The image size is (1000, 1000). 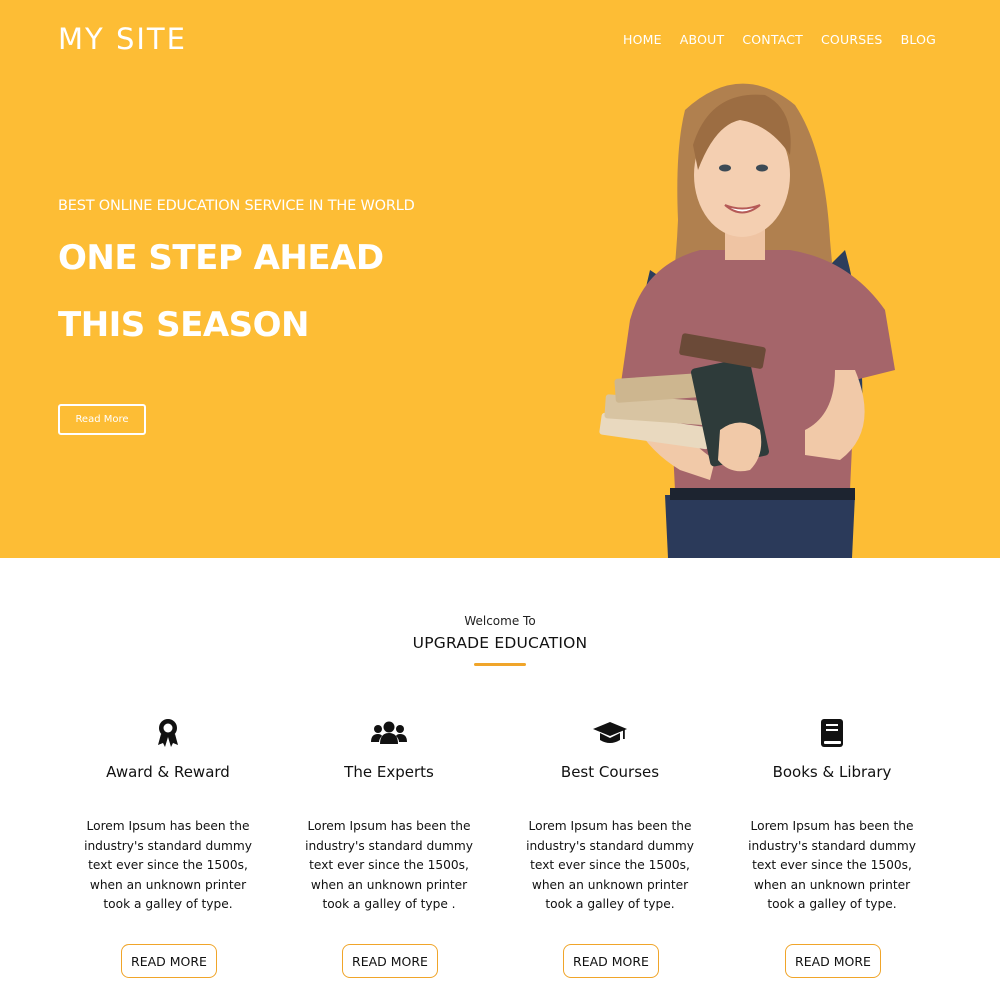 What do you see at coordinates (852, 39) in the screenshot?
I see `nav-courses: COURSES` at bounding box center [852, 39].